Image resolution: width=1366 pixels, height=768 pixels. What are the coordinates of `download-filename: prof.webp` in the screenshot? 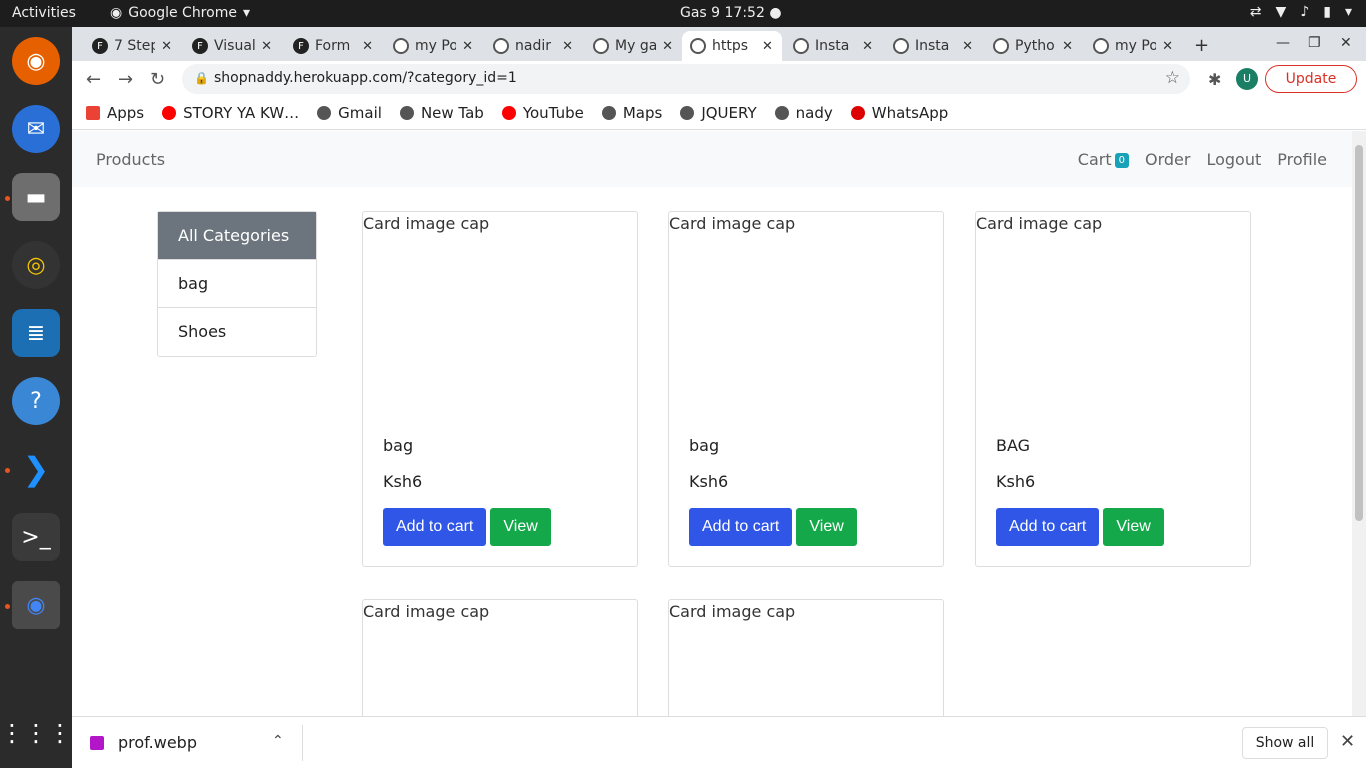 It's located at (157, 742).